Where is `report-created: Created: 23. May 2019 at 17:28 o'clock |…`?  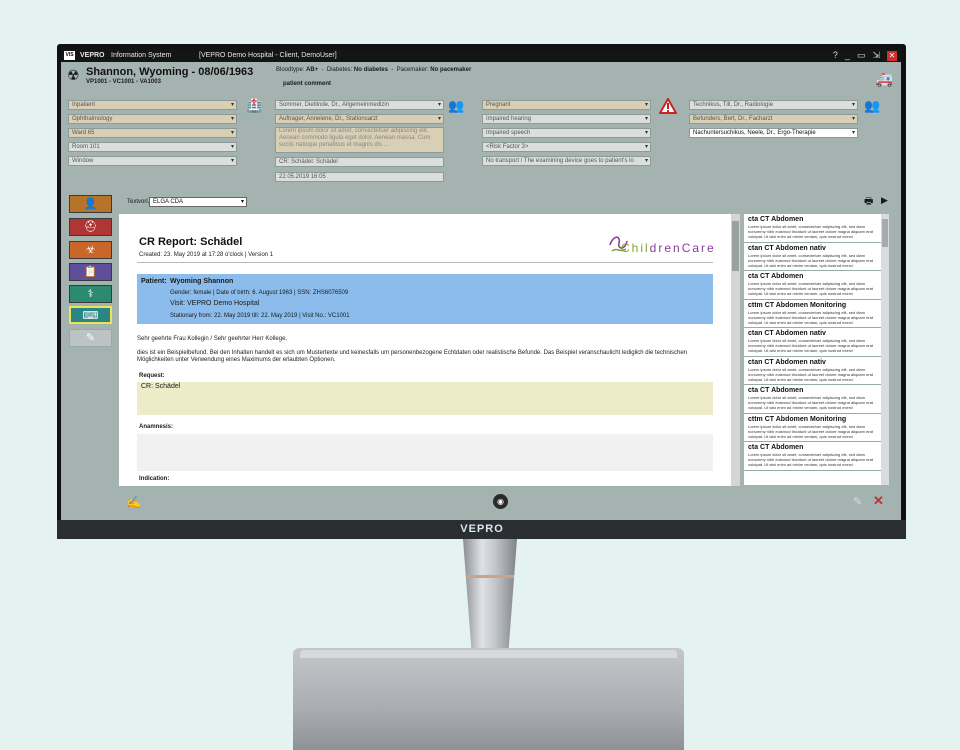
report-created: Created: 23. May 2019 at 17:28 o'clock |… is located at coordinates (206, 255).